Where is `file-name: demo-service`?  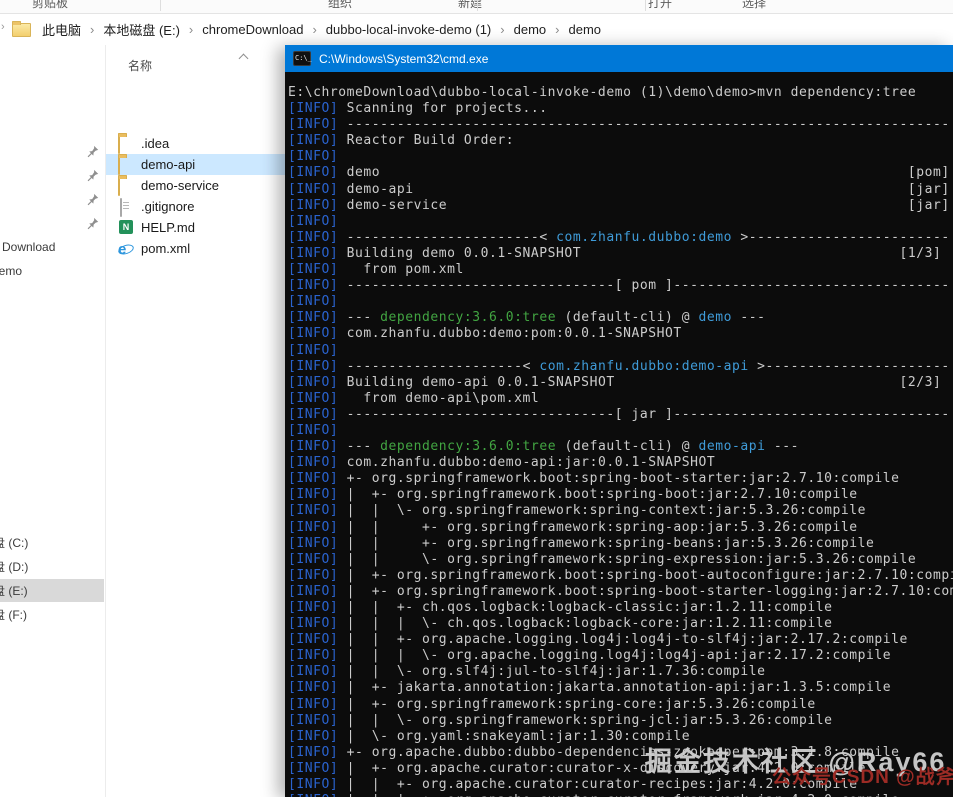 file-name: demo-service is located at coordinates (180, 185).